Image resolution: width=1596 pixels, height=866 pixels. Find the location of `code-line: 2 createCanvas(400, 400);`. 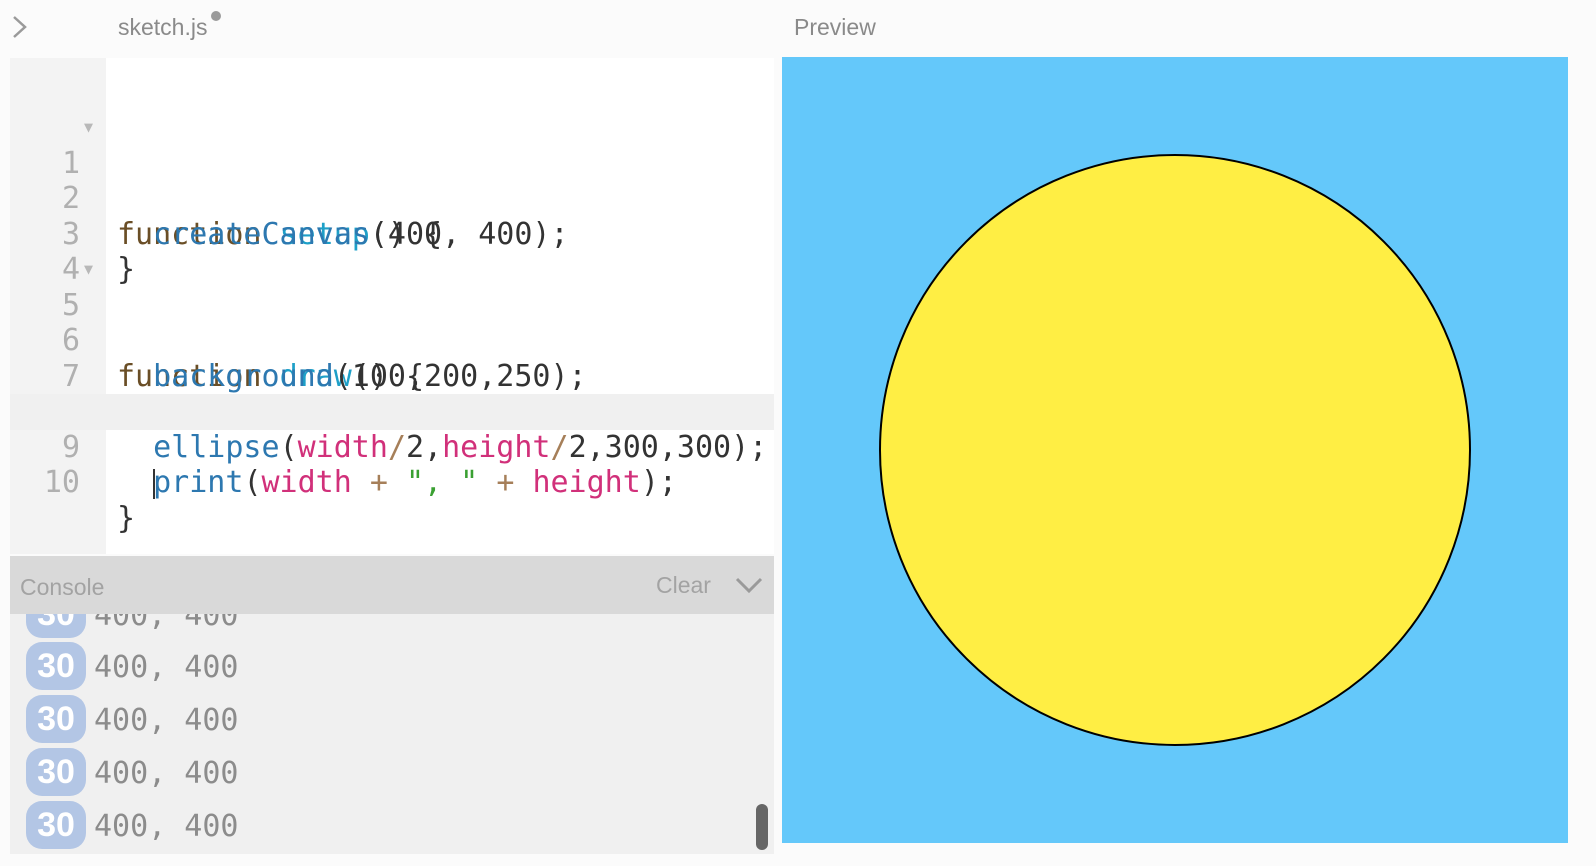

code-line: 2 createCanvas(400, 400); is located at coordinates (392, 199).